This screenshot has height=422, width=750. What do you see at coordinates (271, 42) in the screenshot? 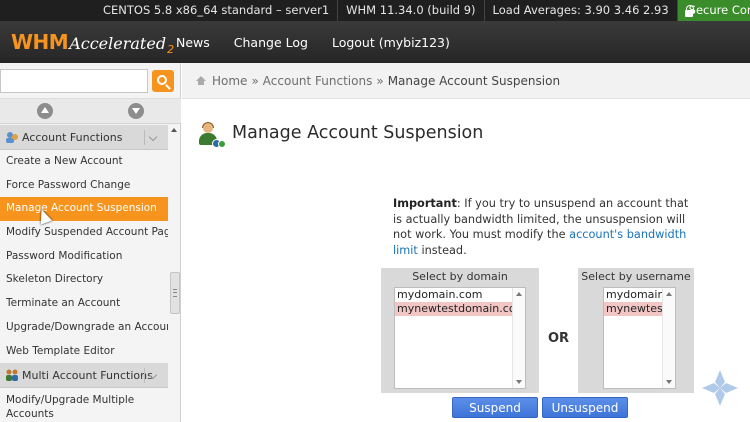
I see `nav-change-log: Change Log` at bounding box center [271, 42].